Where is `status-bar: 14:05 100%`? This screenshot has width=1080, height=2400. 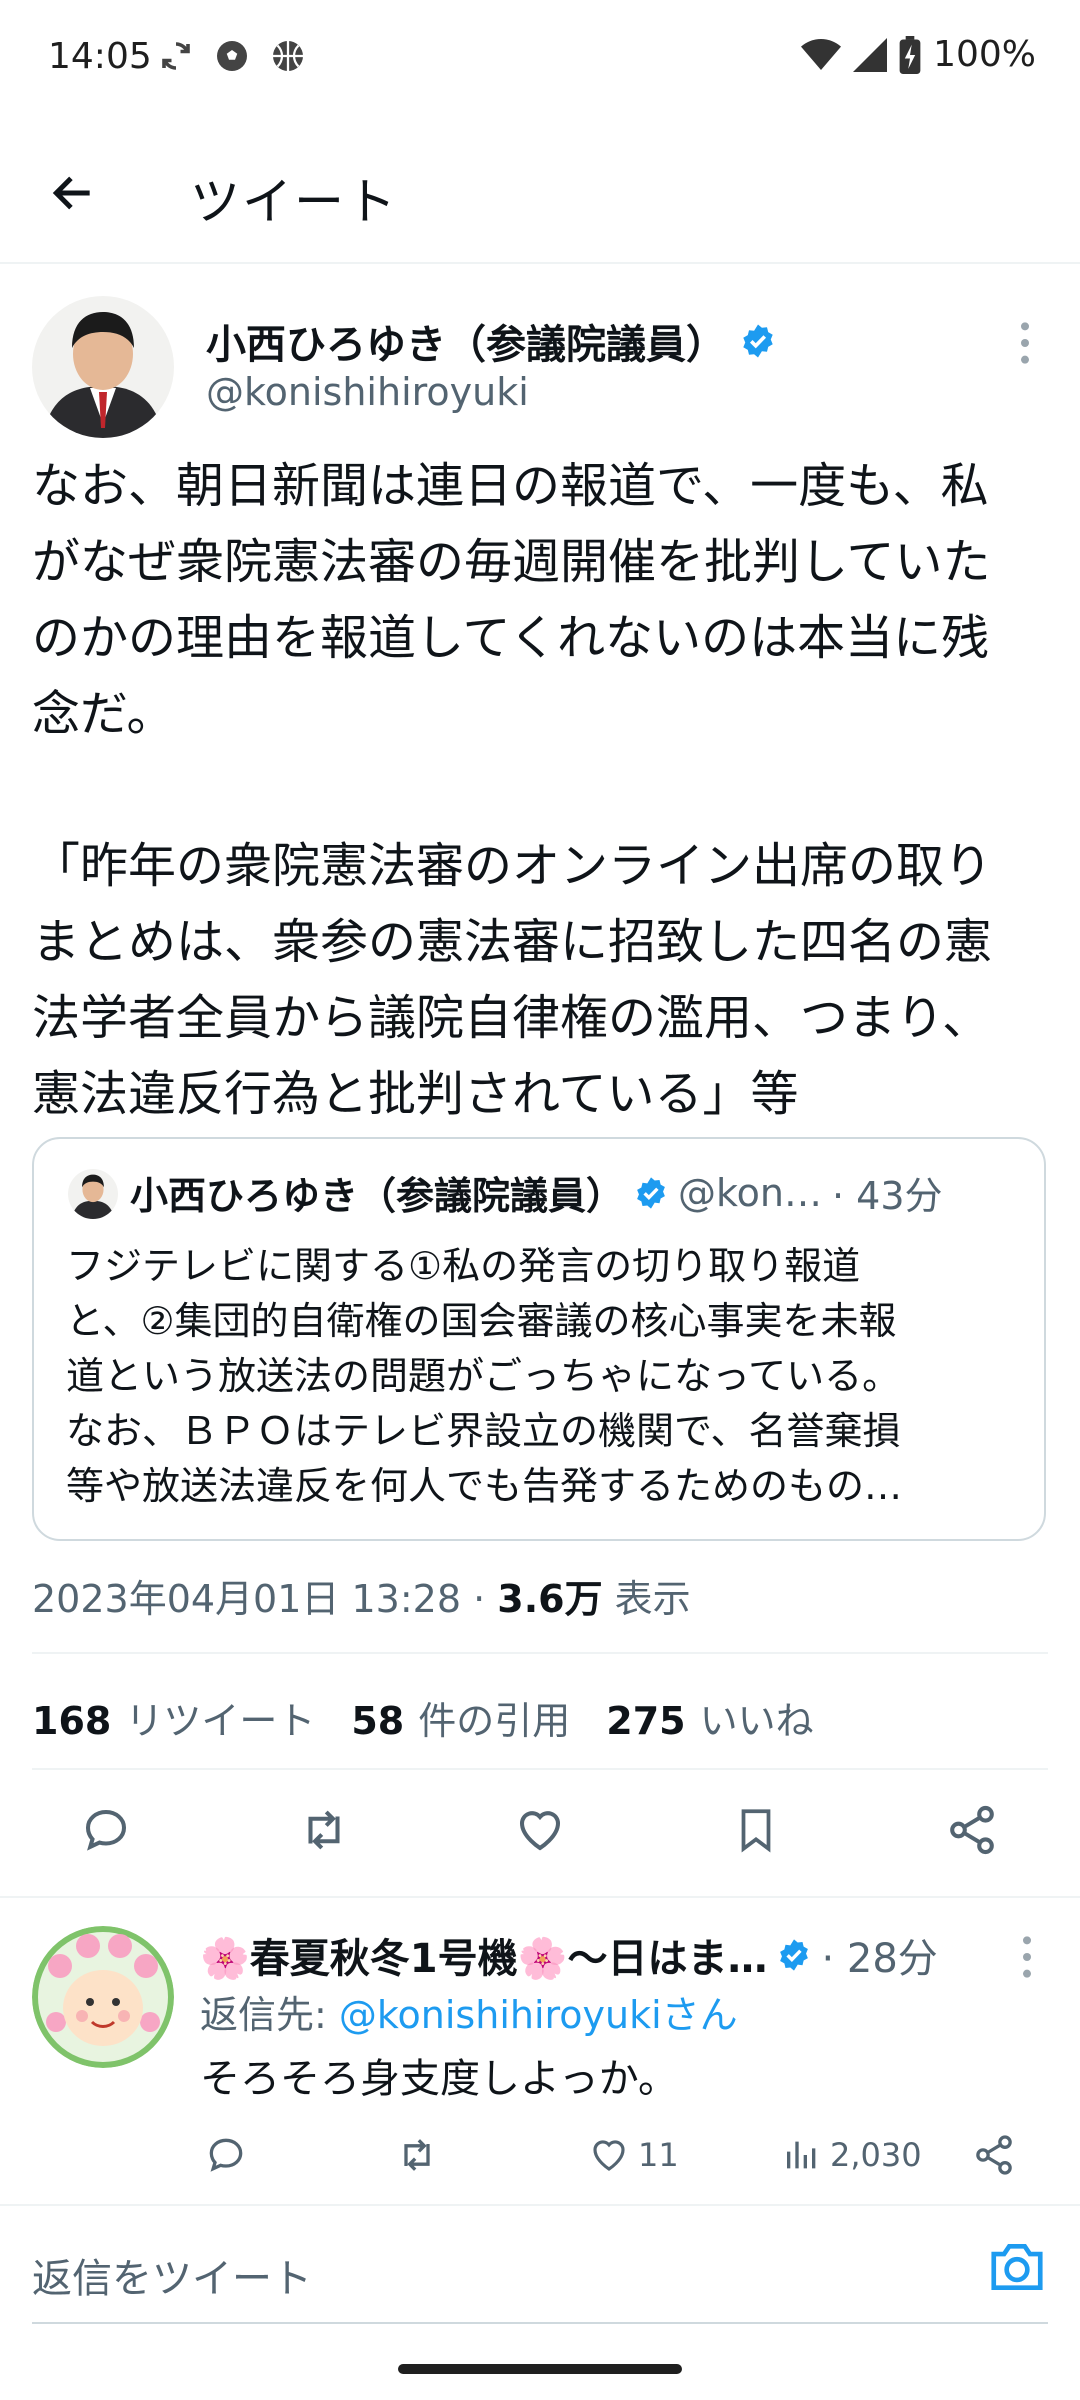
status-bar: 14:05 100% is located at coordinates (540, 60).